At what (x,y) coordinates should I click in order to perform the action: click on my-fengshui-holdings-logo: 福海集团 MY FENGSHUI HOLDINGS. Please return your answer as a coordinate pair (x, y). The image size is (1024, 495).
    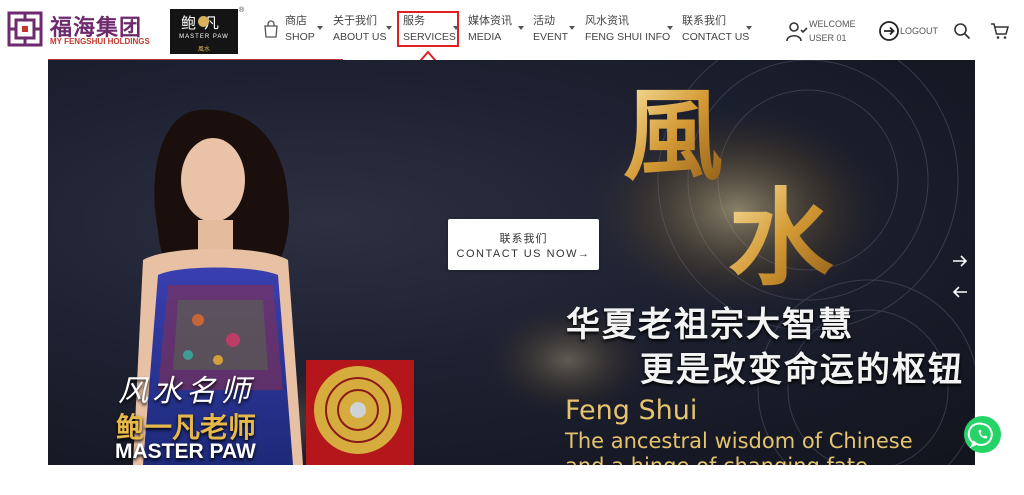
    Looking at the image, I should click on (81, 30).